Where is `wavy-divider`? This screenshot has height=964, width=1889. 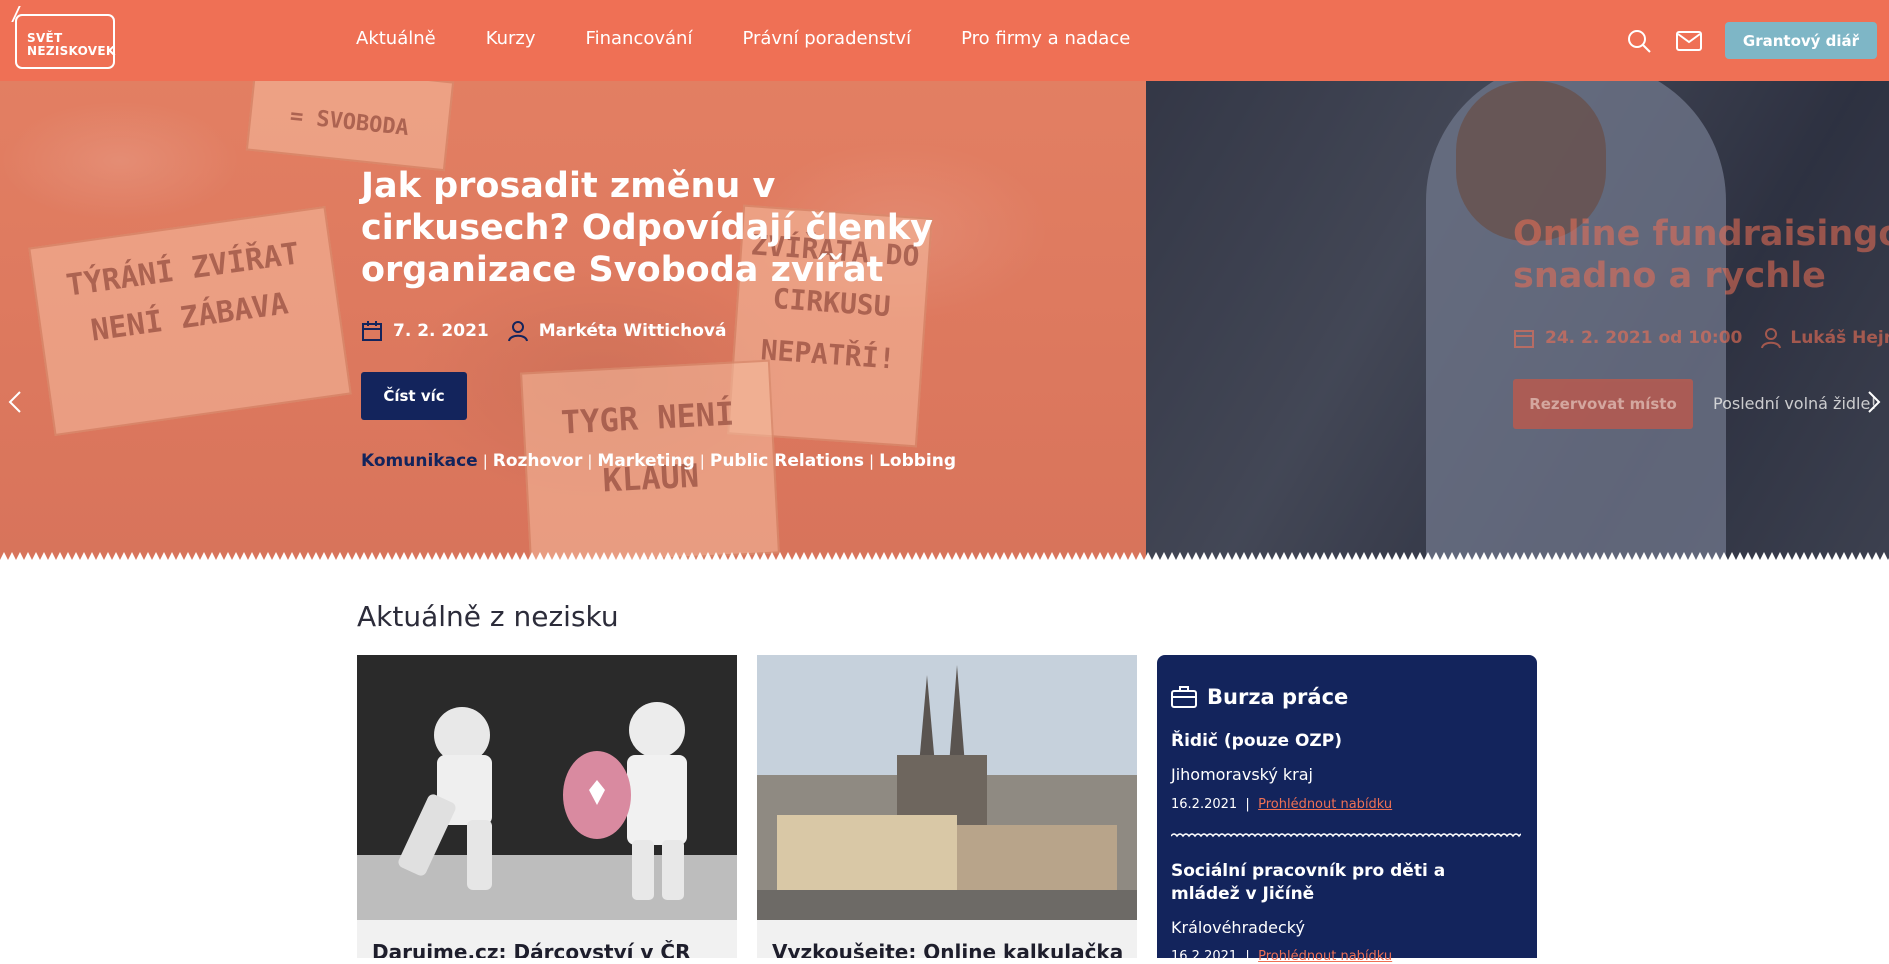 wavy-divider is located at coordinates (1346, 835).